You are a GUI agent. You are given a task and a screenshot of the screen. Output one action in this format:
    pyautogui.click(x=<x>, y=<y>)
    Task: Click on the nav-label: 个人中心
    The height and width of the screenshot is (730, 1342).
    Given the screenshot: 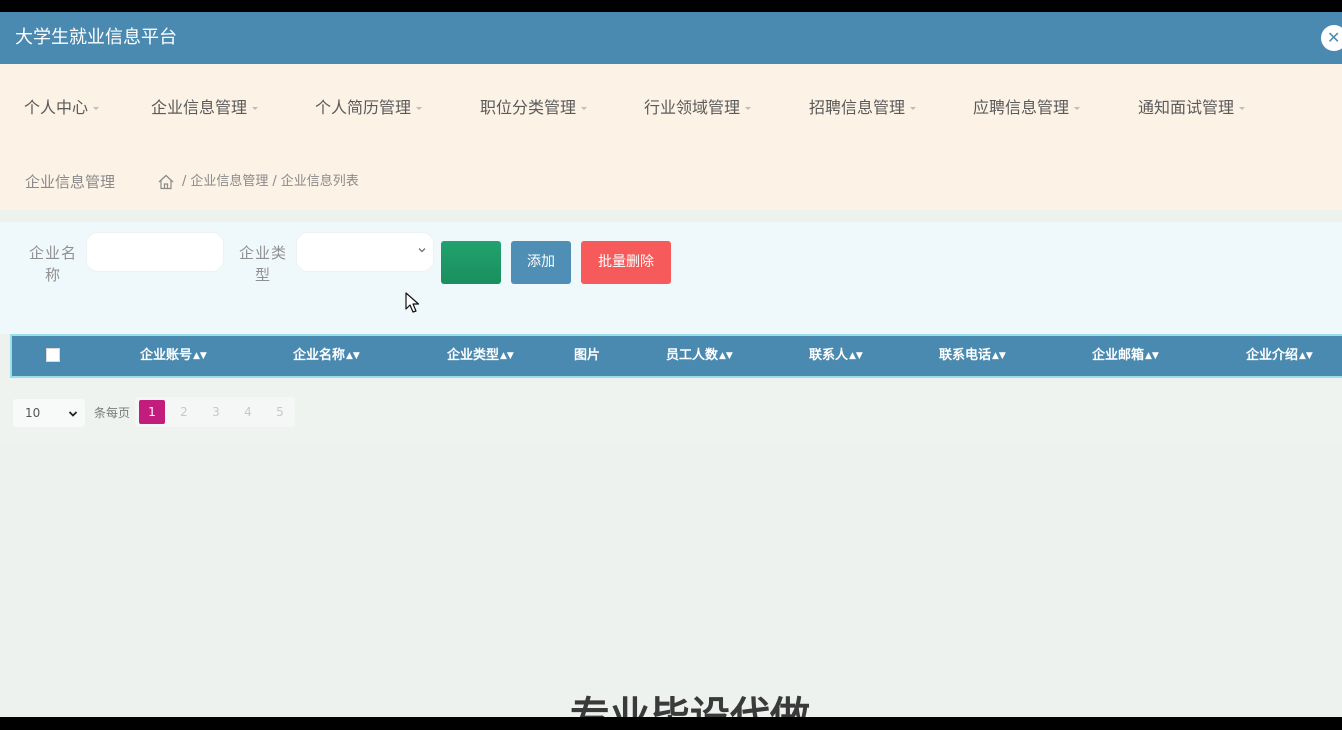 What is the action you would take?
    pyautogui.click(x=56, y=107)
    